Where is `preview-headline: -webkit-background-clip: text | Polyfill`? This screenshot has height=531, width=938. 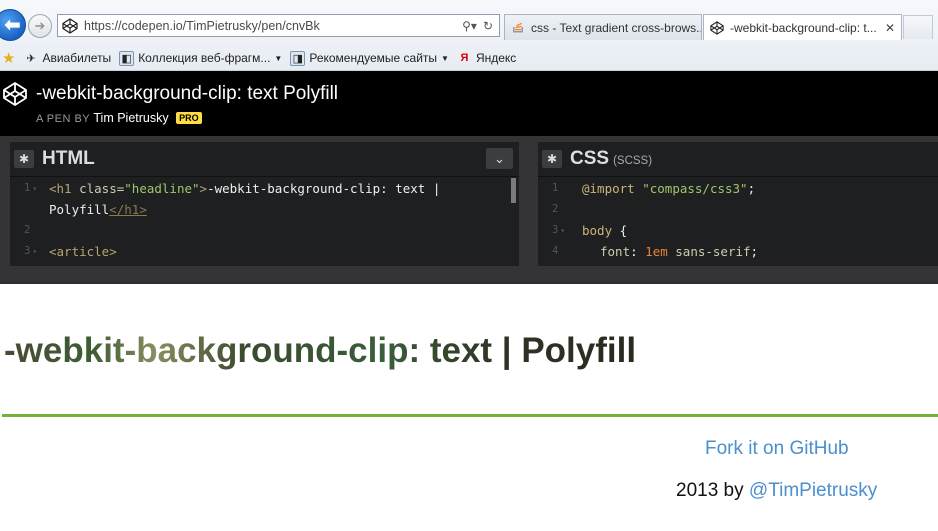
preview-headline: -webkit-background-clip: text | Polyfill is located at coordinates (320, 350).